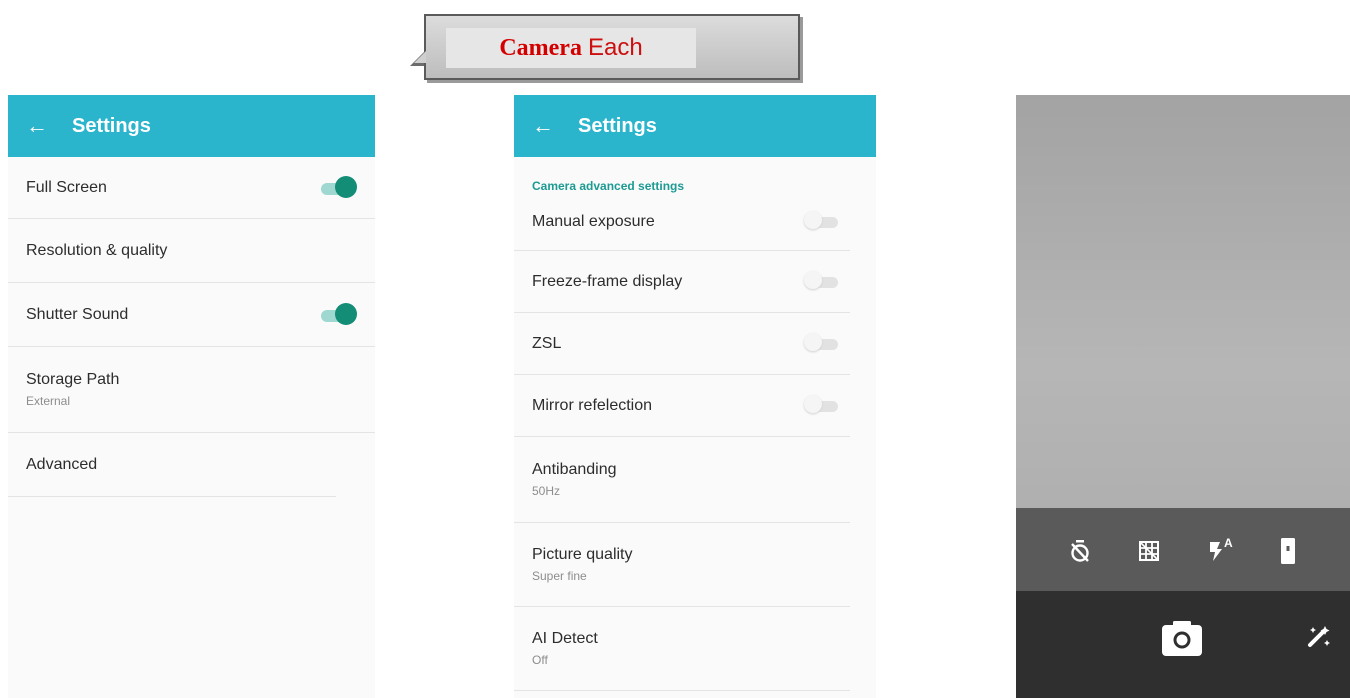 The width and height of the screenshot is (1350, 698). I want to click on callout-text: Camera Each, so click(571, 48).